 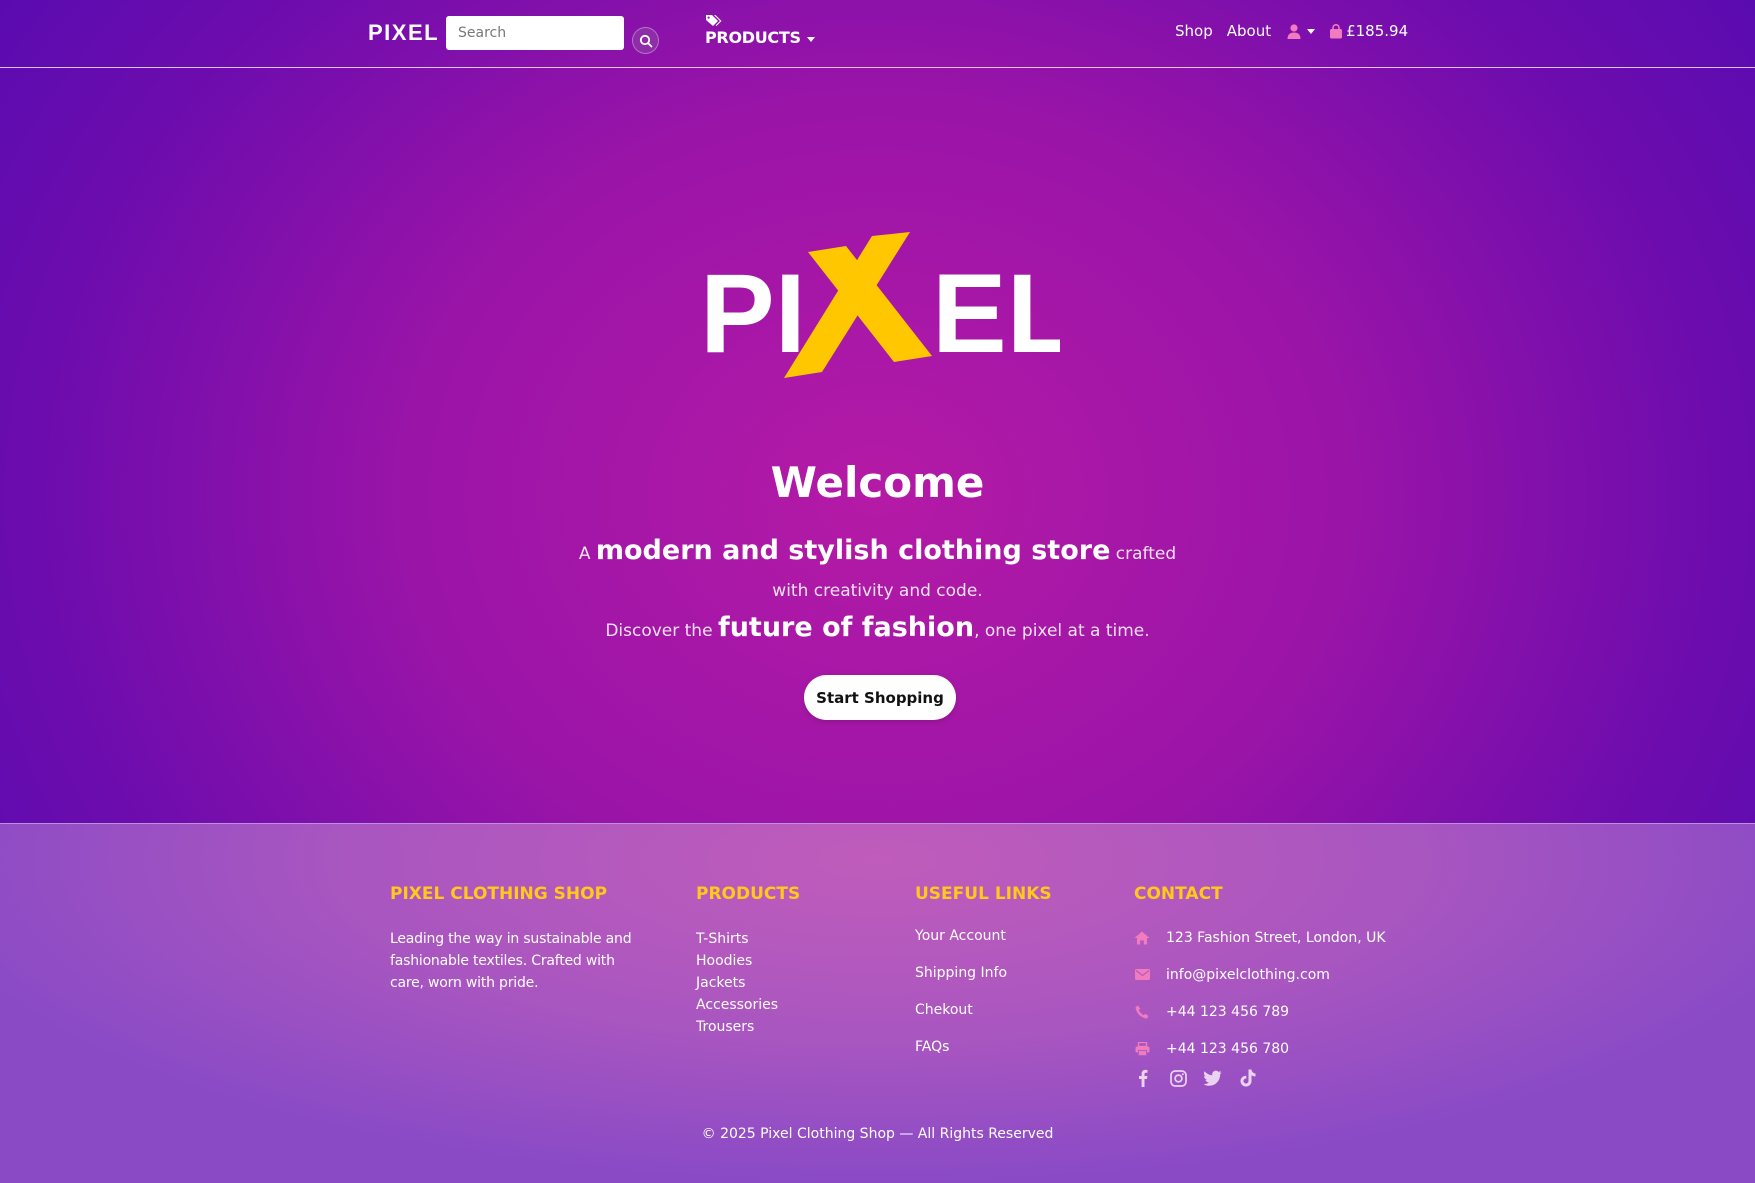 I want to click on nav-brand: PIXEL, so click(x=403, y=33).